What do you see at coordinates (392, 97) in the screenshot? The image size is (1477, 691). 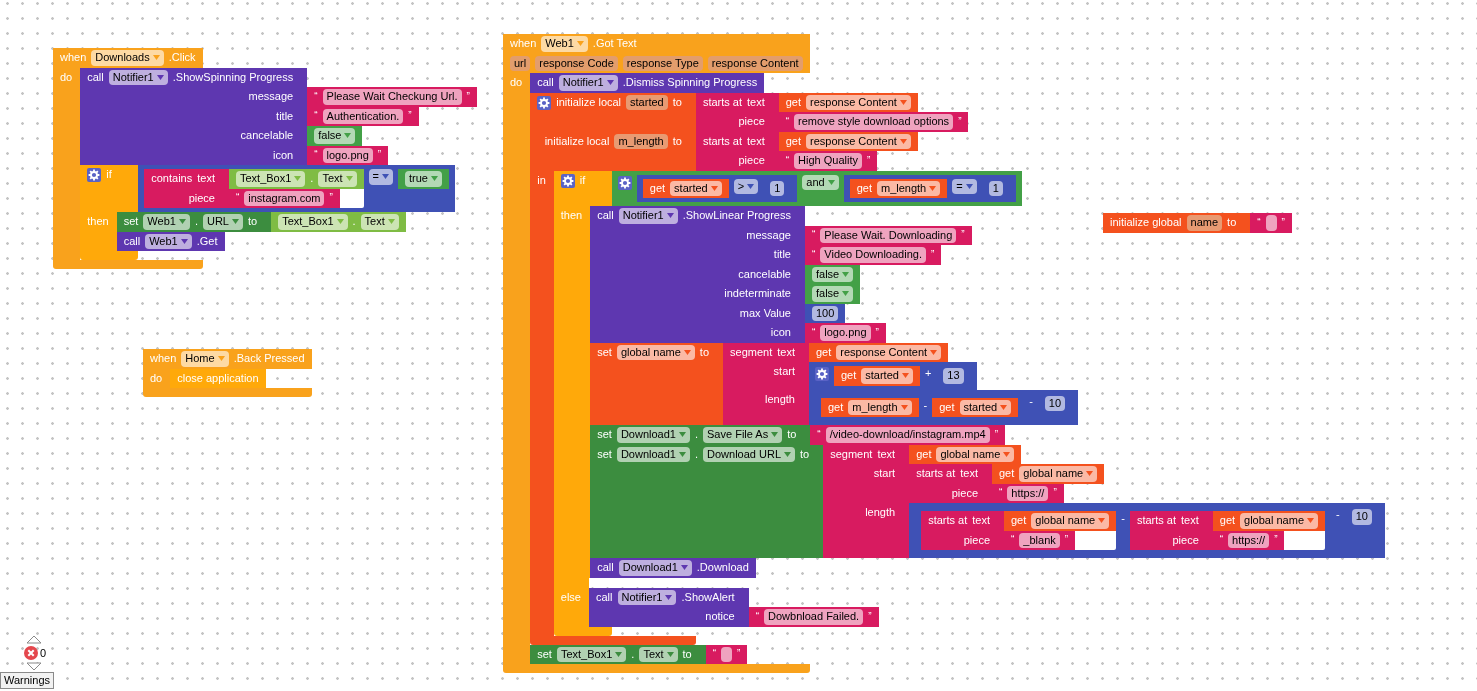 I see `string-field: Please Wait Checkung Url.` at bounding box center [392, 97].